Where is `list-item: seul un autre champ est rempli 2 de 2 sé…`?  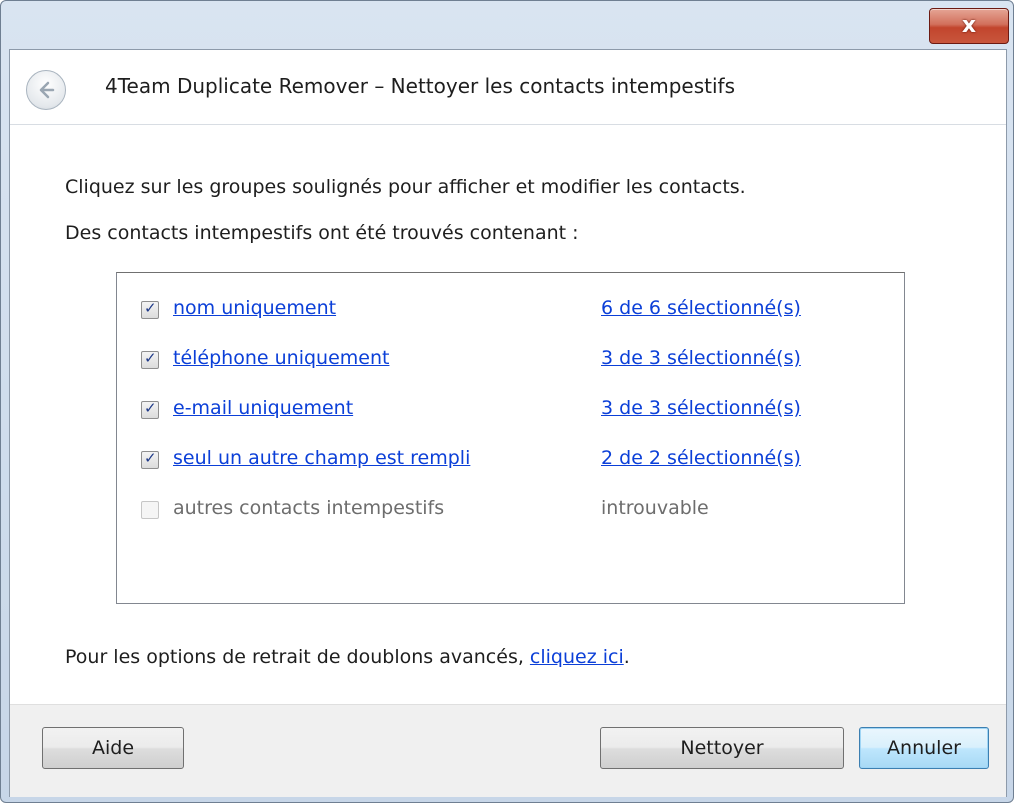
list-item: seul un autre champ est rempli 2 de 2 sé… is located at coordinates (521, 461).